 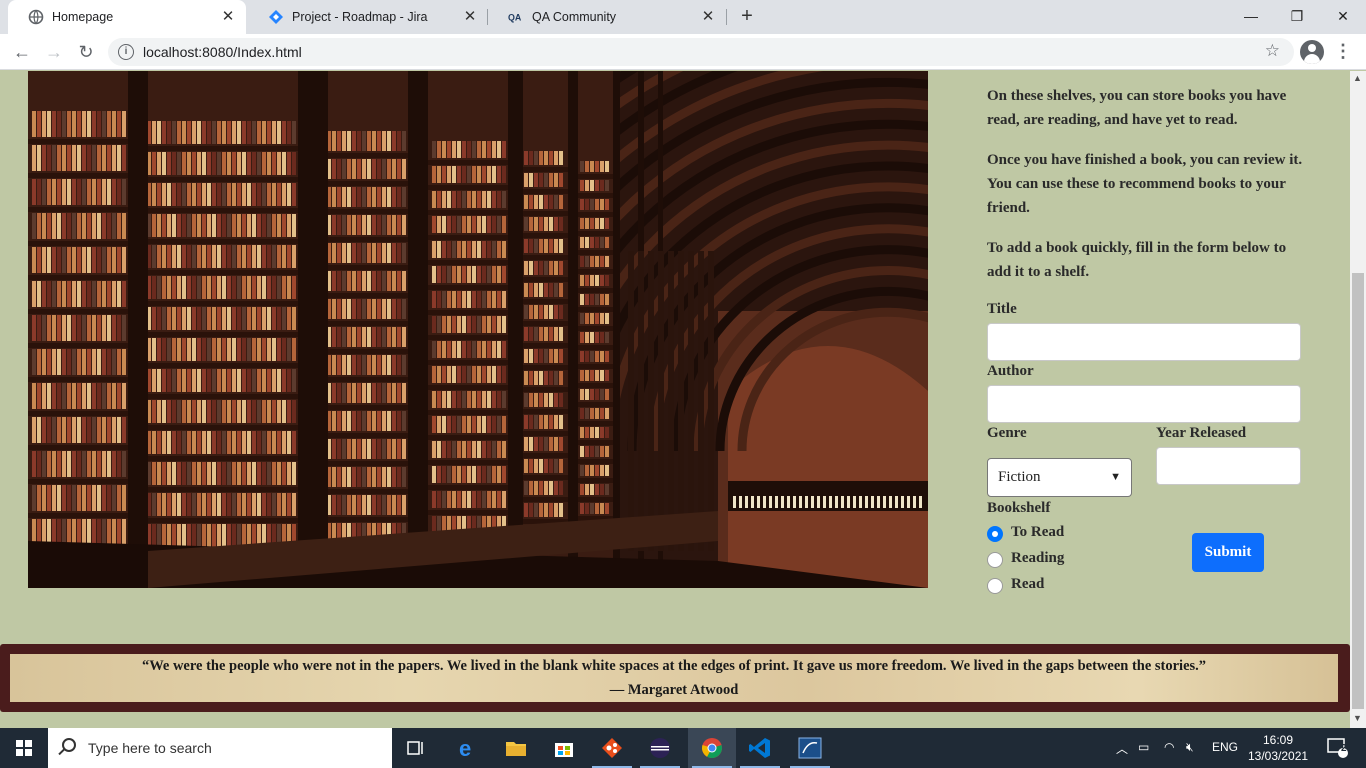 What do you see at coordinates (1344, 748) in the screenshot?
I see `notification-count-badge: 2` at bounding box center [1344, 748].